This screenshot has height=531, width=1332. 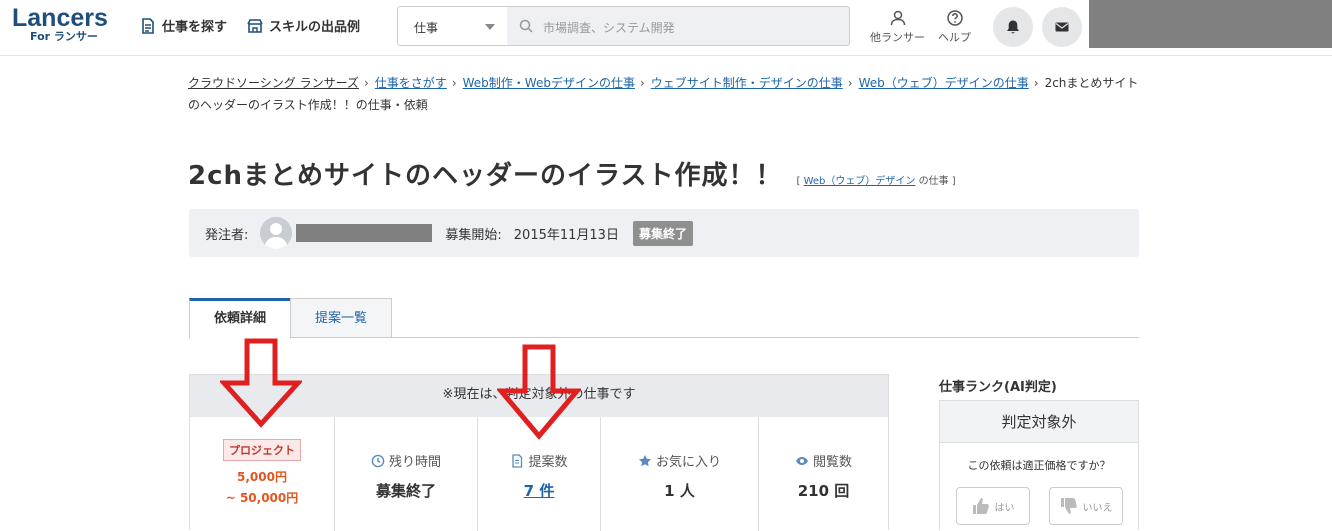 I want to click on help-link: ヘルプ, so click(x=954, y=27).